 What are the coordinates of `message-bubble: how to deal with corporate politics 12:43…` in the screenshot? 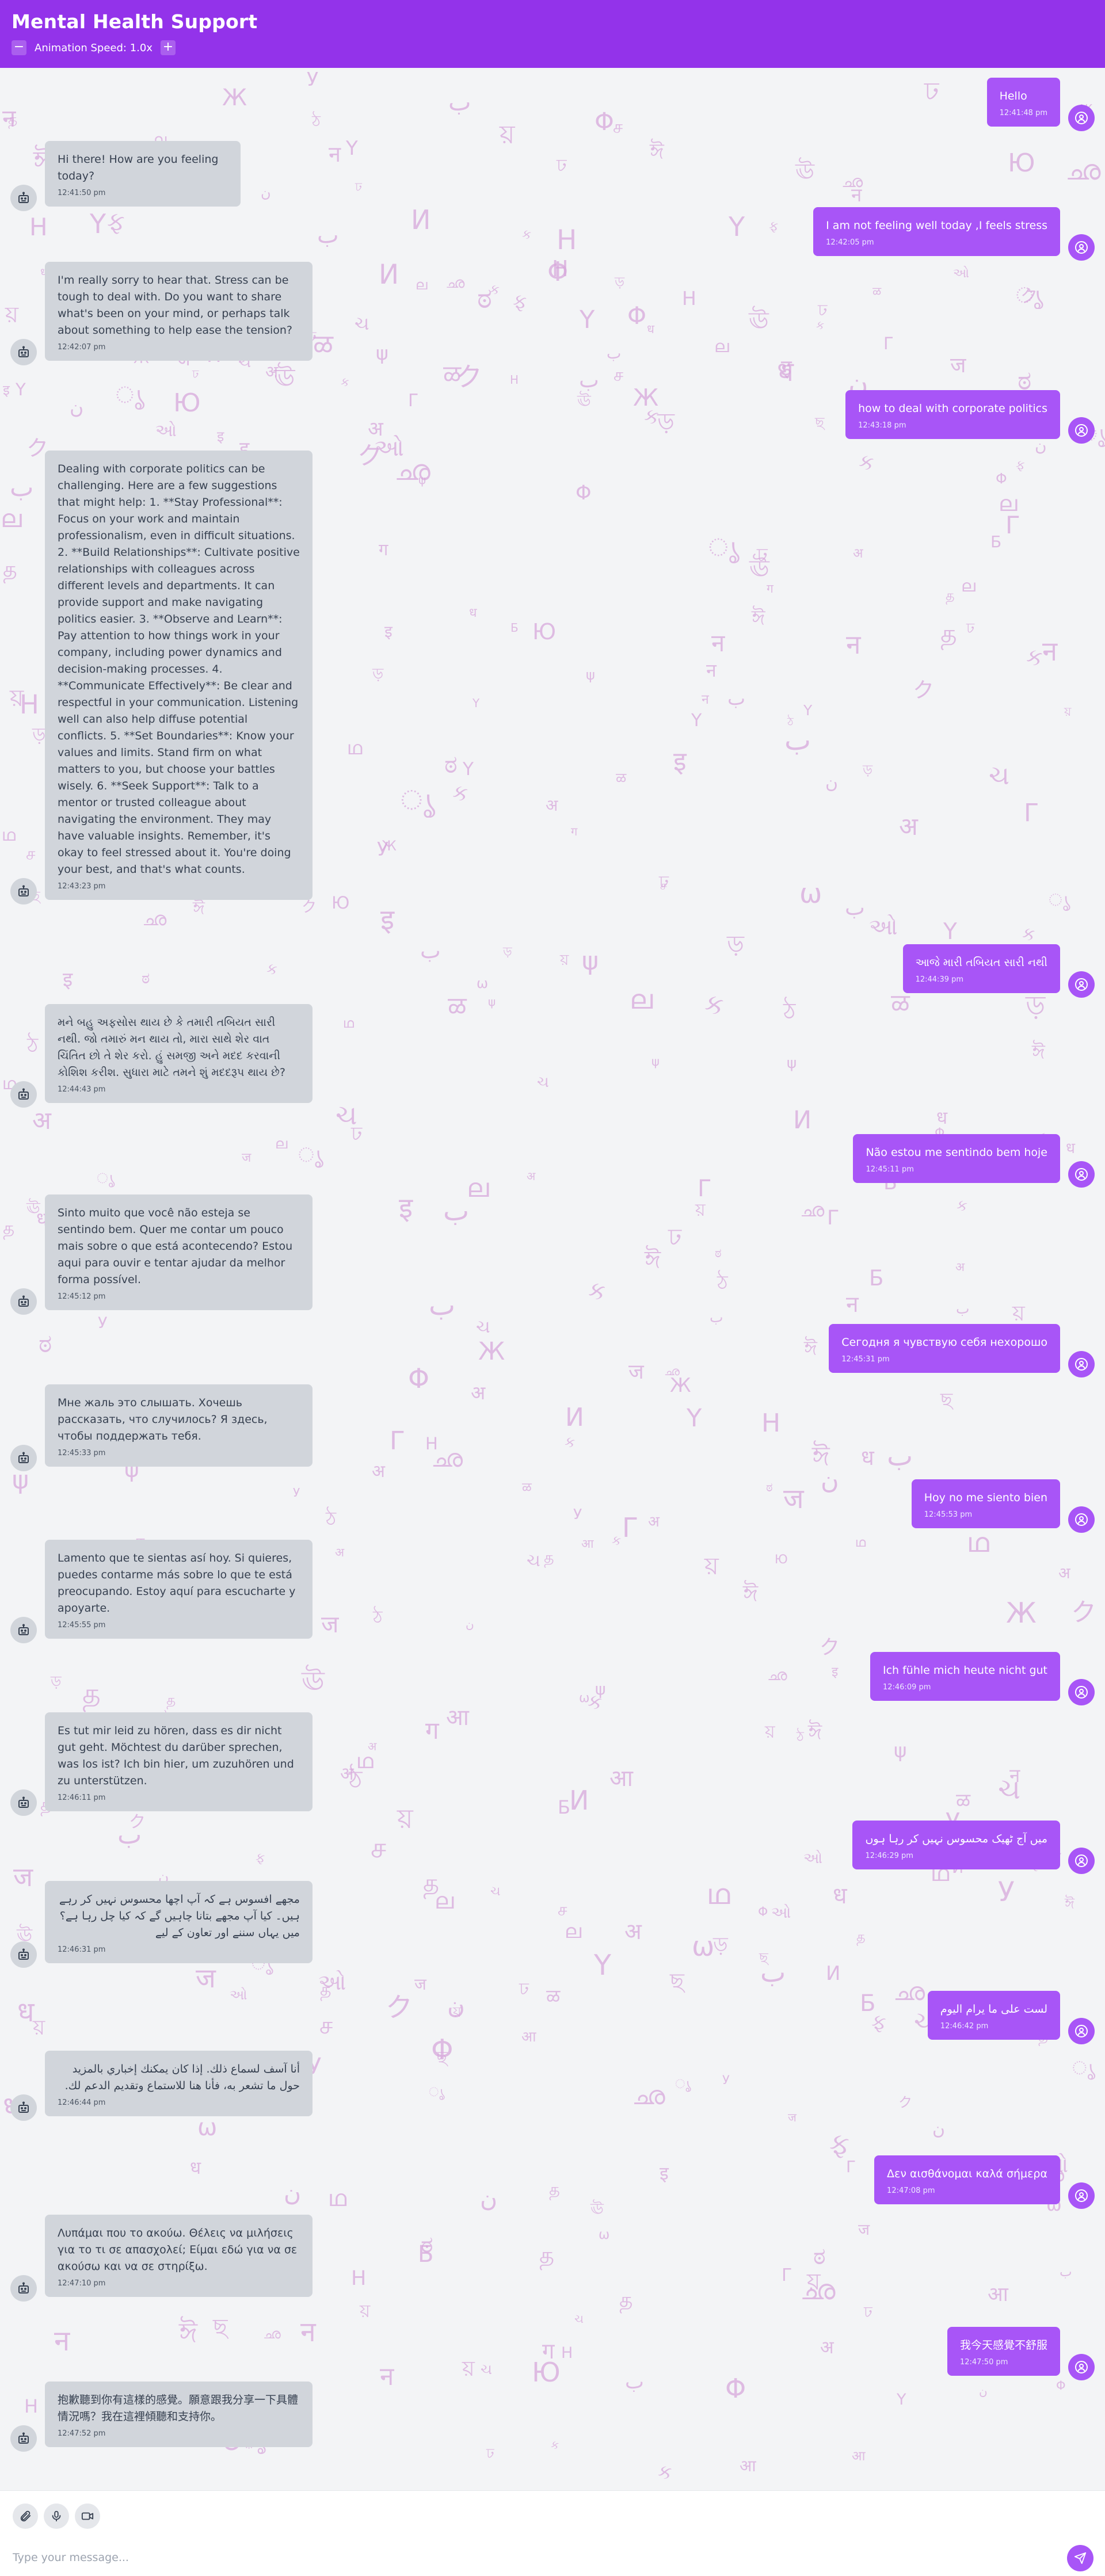 It's located at (953, 414).